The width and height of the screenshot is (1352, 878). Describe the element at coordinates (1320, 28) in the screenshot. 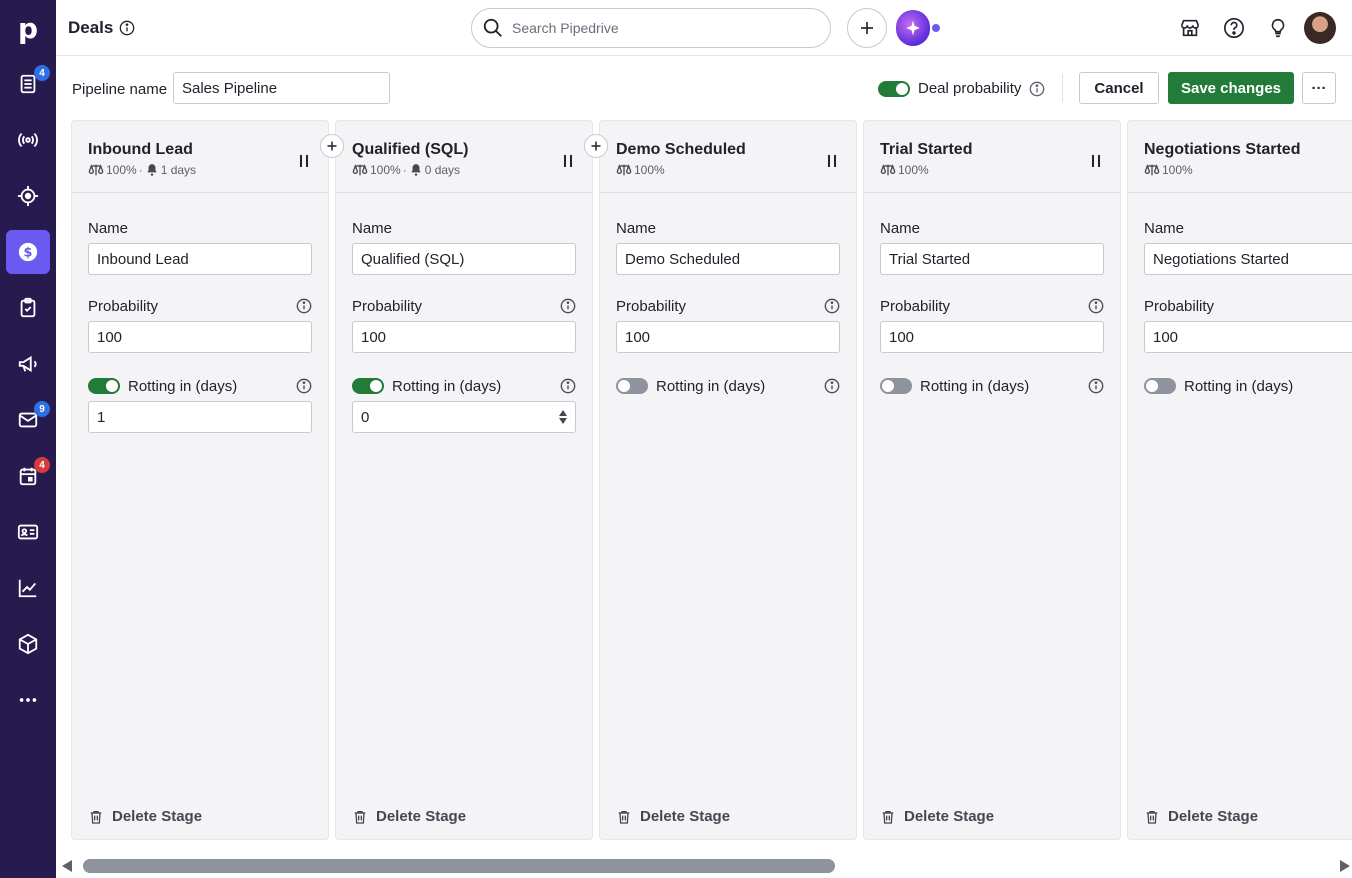

I see `avatar` at that location.